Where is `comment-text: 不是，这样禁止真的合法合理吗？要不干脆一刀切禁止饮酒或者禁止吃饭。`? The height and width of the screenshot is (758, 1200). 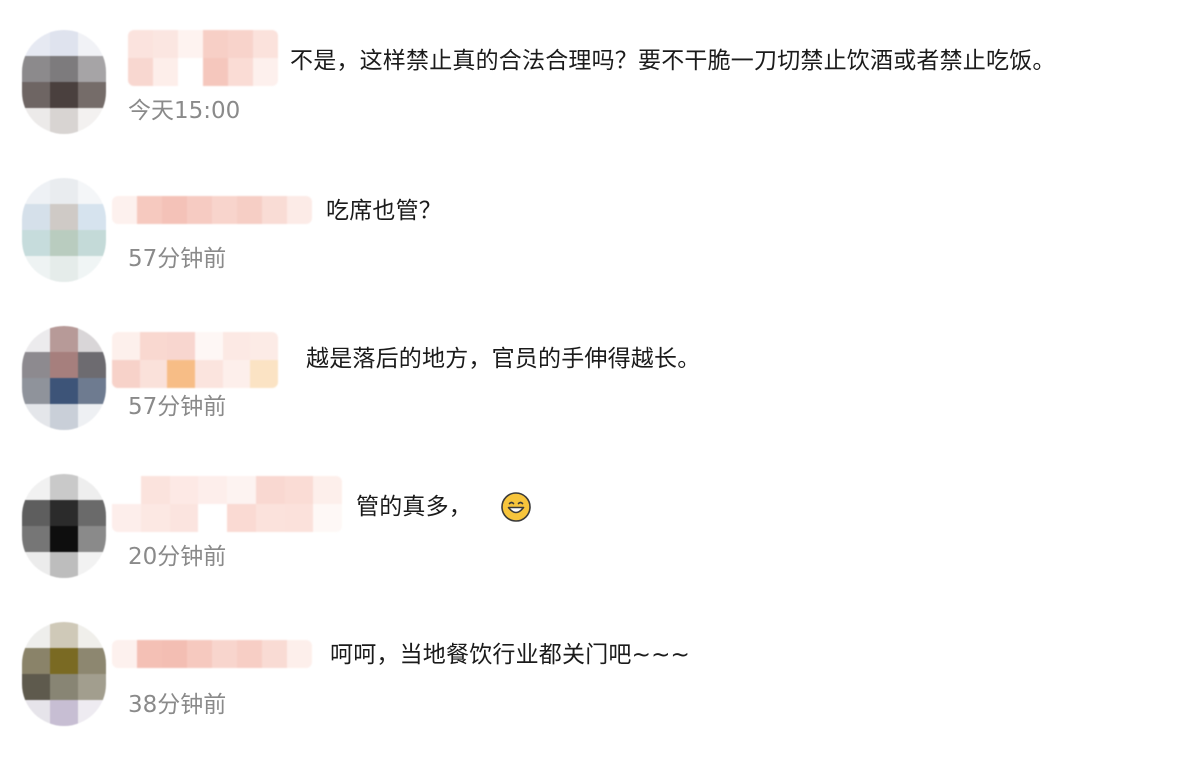 comment-text: 不是，这样禁止真的合法合理吗？要不干脆一刀切禁止饮酒或者禁止吃饭。 is located at coordinates (673, 61).